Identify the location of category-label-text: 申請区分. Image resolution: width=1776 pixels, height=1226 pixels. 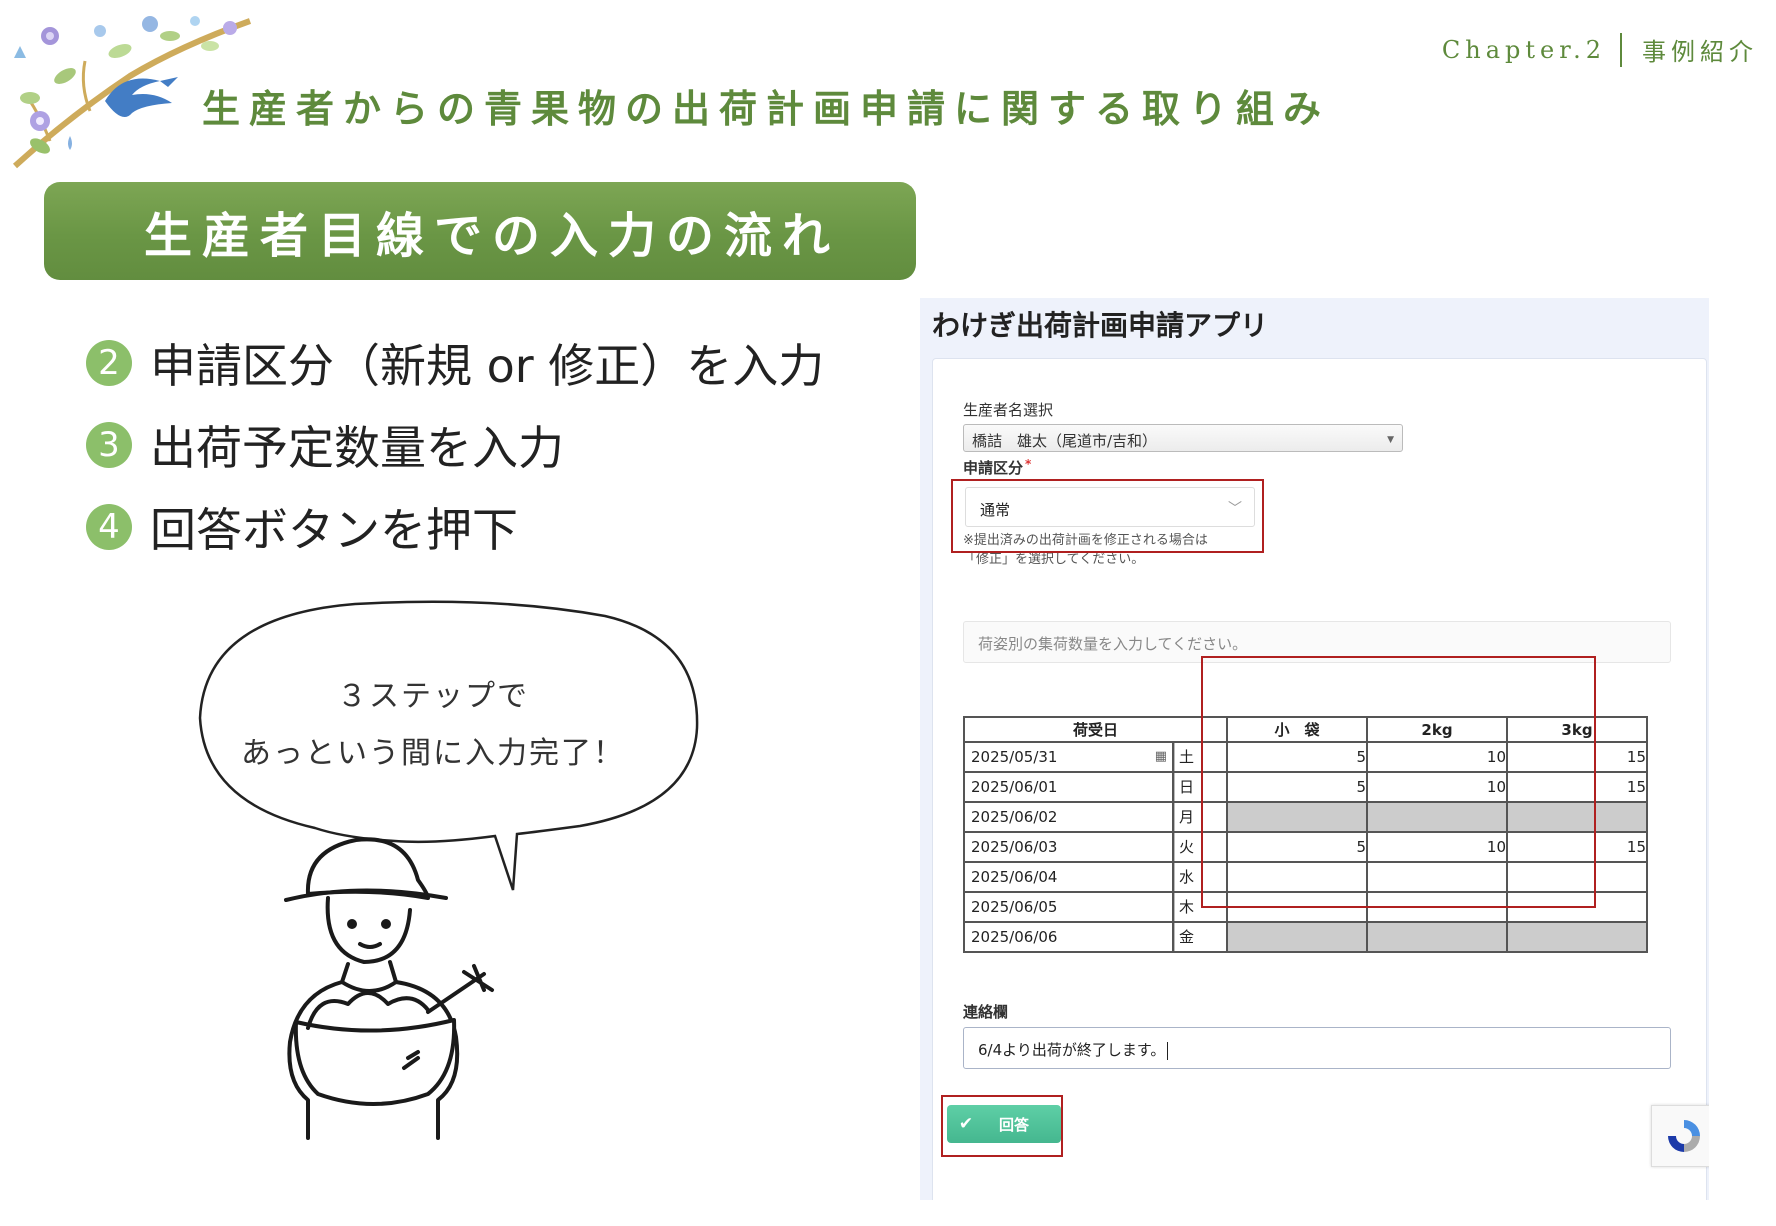
(993, 468).